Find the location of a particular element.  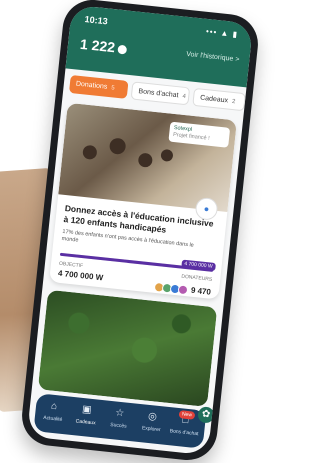

nav-label: Explorer is located at coordinates (151, 429).